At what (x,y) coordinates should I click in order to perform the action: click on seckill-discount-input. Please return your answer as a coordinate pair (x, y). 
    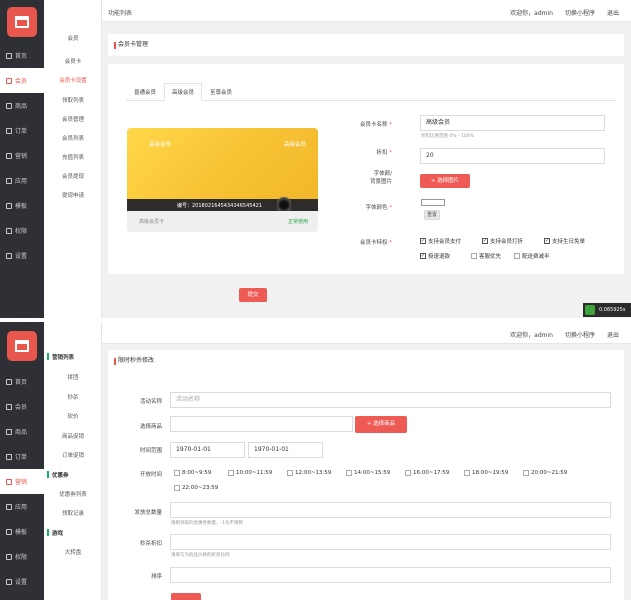
    Looking at the image, I should click on (390, 542).